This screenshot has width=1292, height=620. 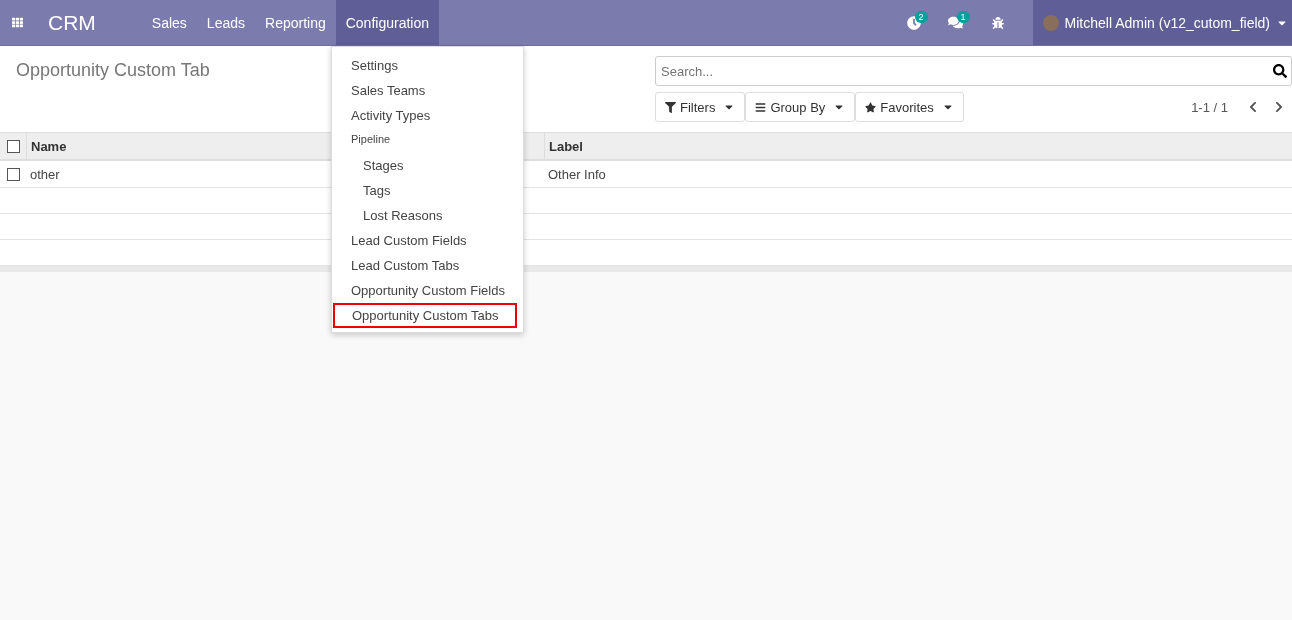 What do you see at coordinates (1279, 107) in the screenshot?
I see `chevron-right-icon` at bounding box center [1279, 107].